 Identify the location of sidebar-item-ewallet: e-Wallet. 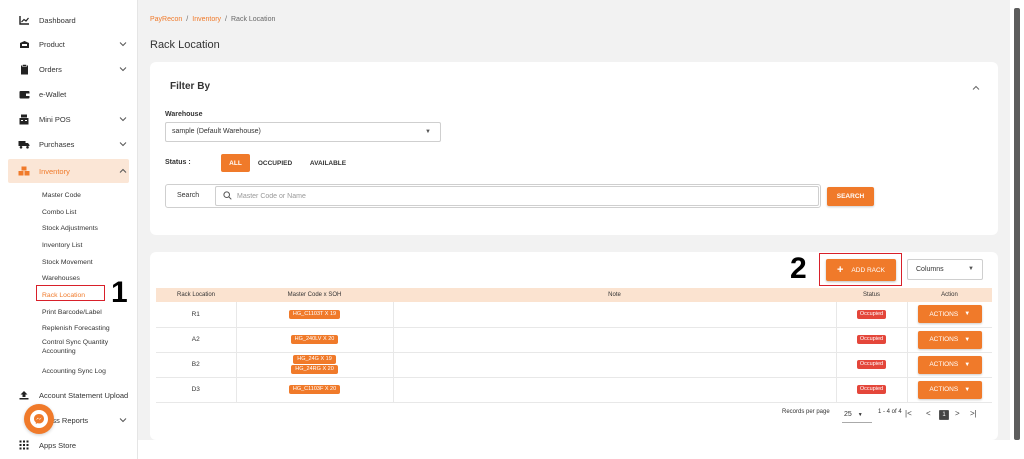
(68, 94).